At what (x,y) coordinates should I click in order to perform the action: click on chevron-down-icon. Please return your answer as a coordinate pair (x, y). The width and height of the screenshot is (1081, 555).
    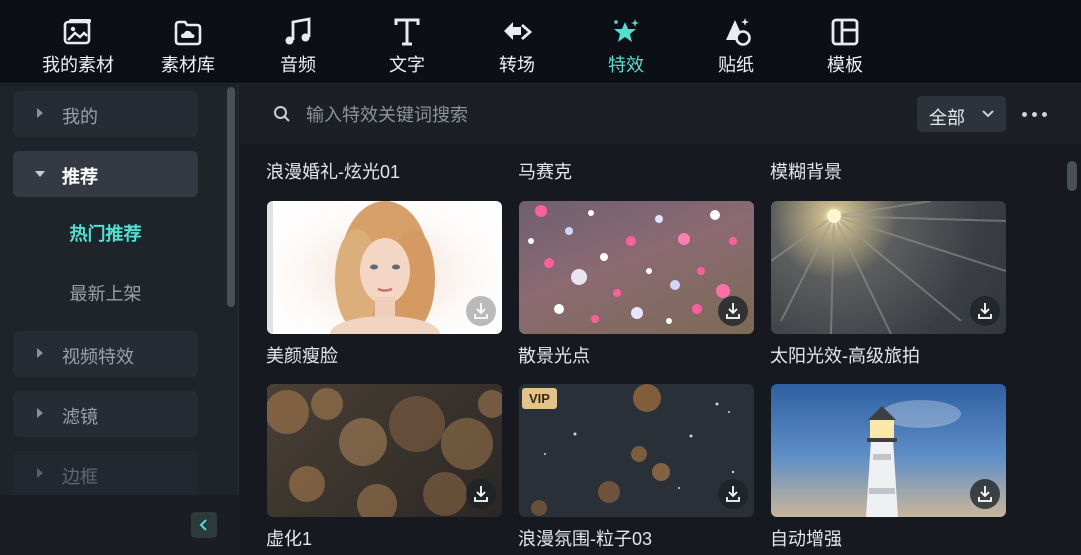
    Looking at the image, I should click on (988, 114).